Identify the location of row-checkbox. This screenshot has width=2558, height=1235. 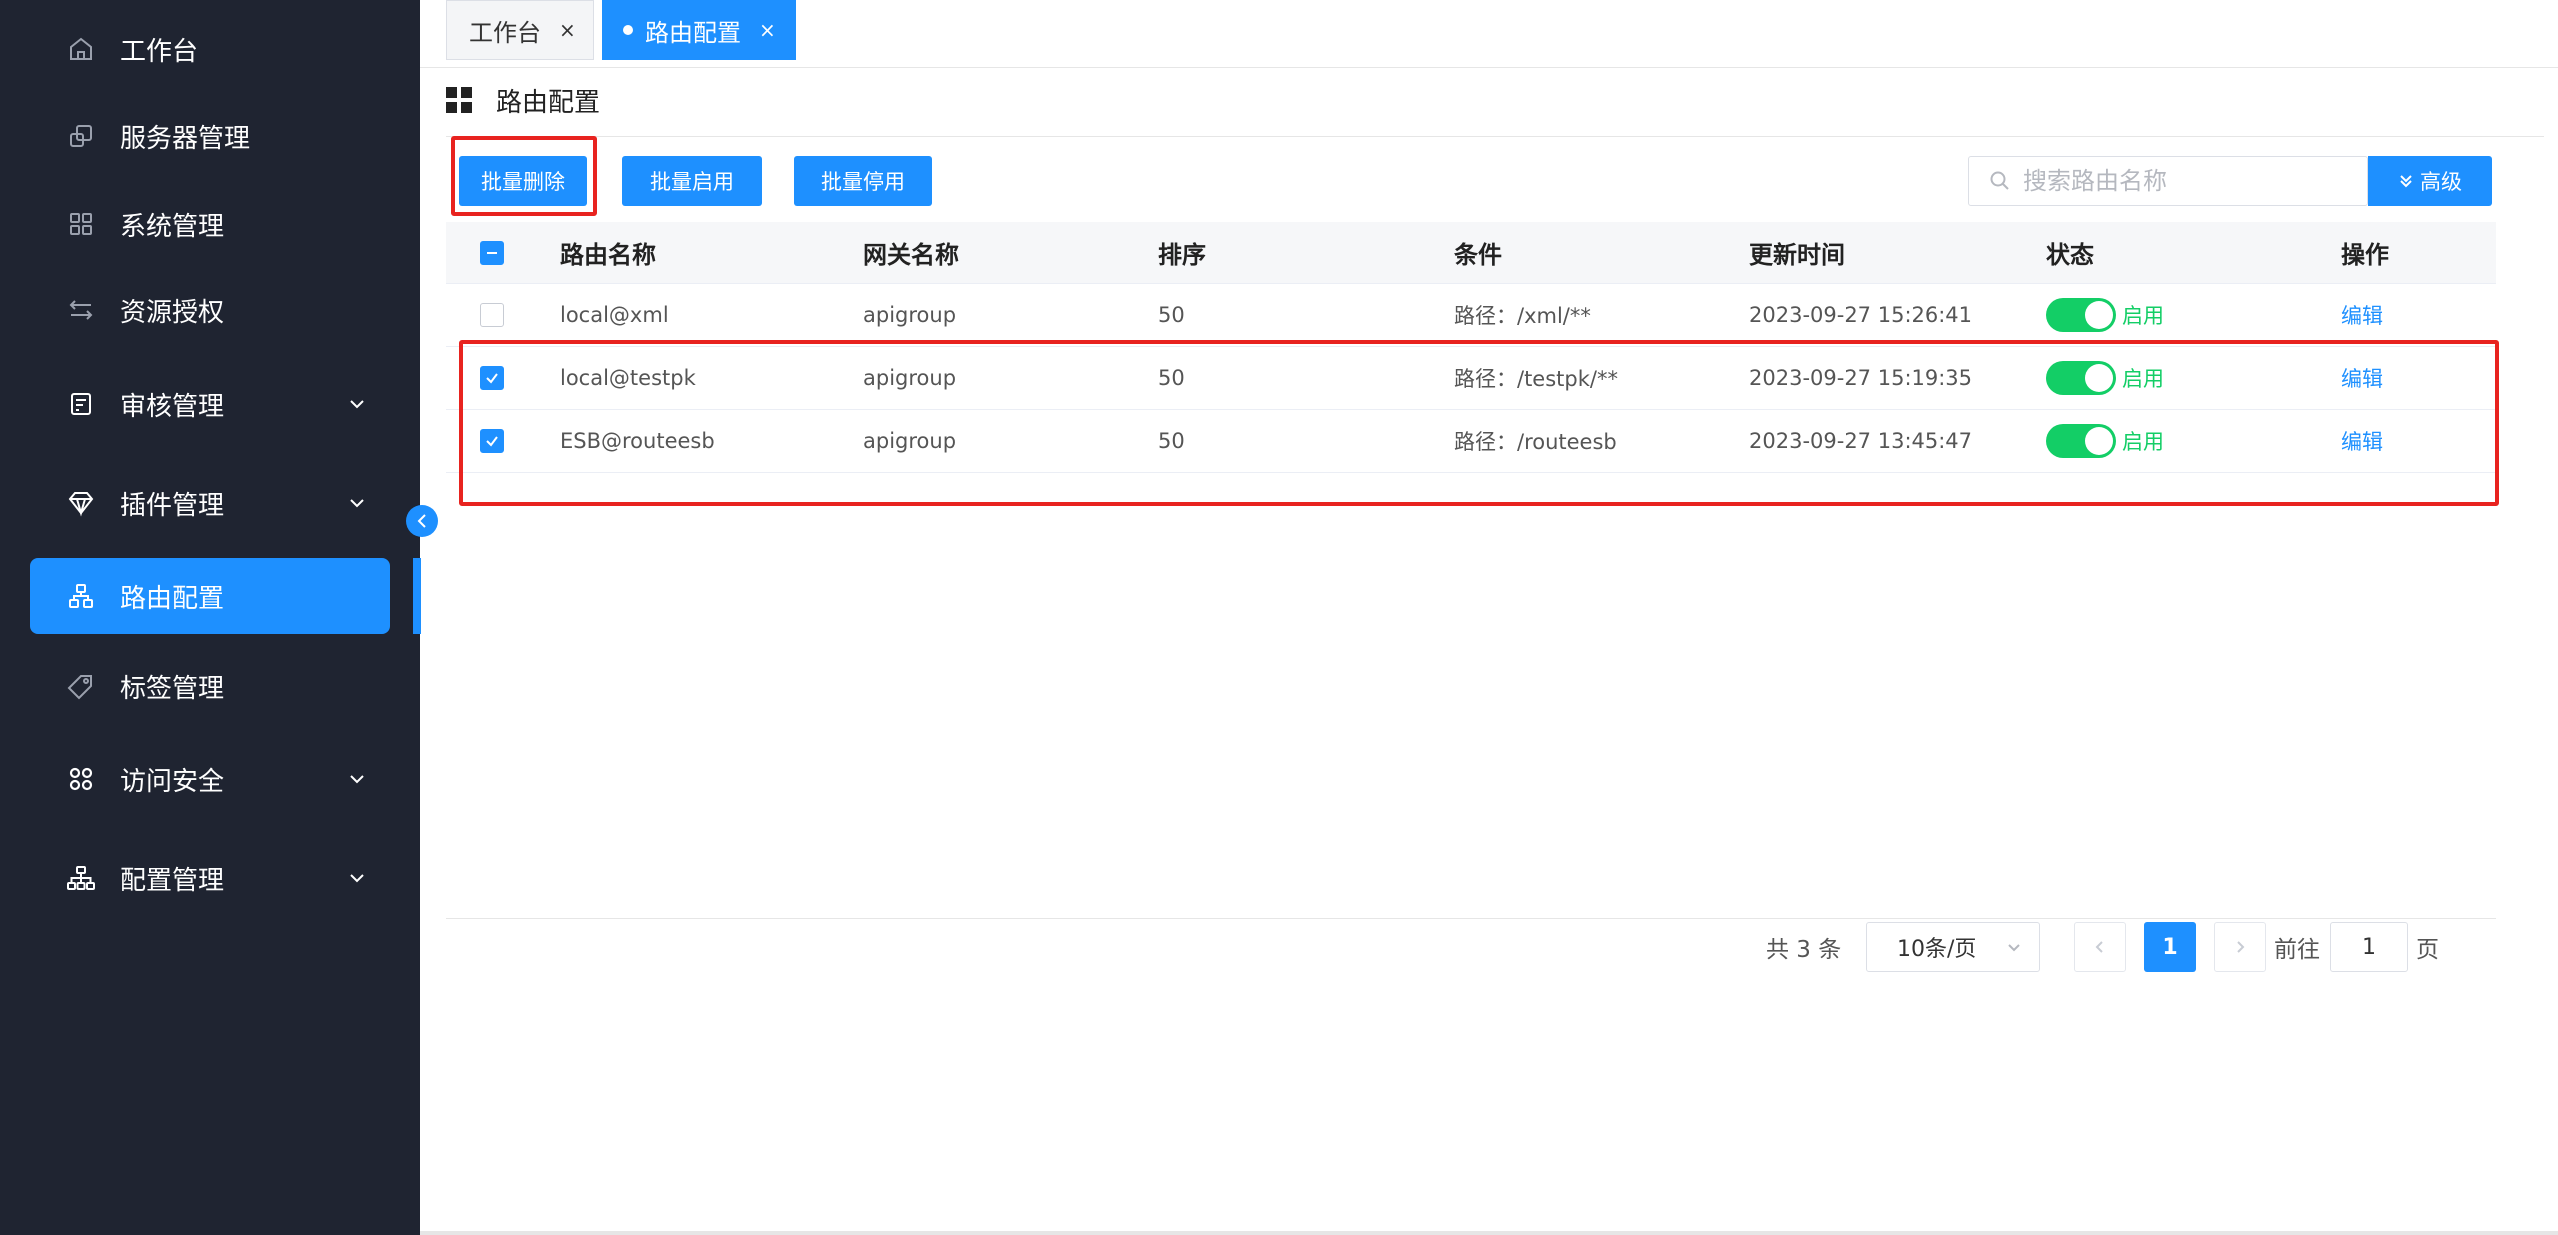
(492, 315).